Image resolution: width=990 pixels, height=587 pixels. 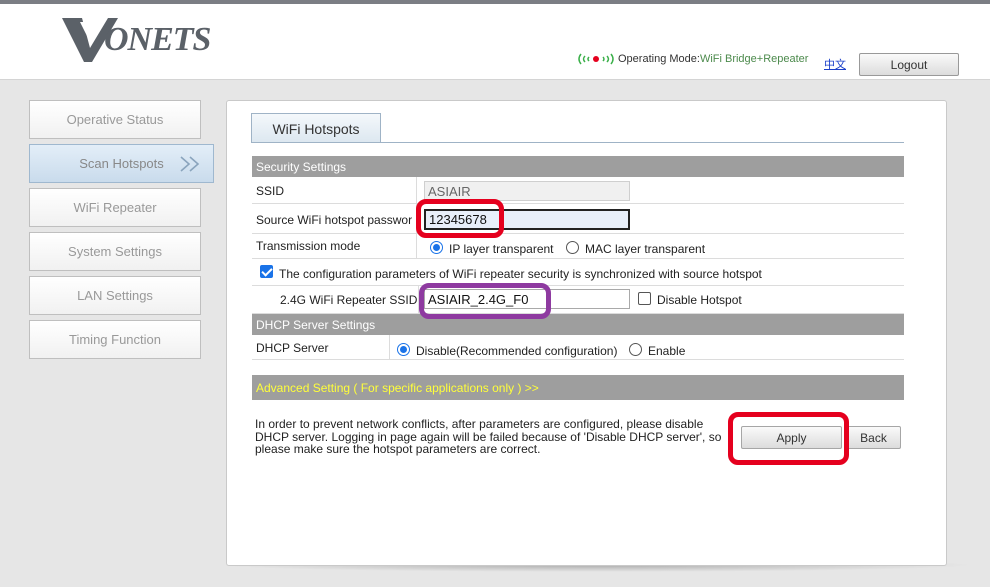 What do you see at coordinates (909, 64) in the screenshot?
I see `logout-button: Logout` at bounding box center [909, 64].